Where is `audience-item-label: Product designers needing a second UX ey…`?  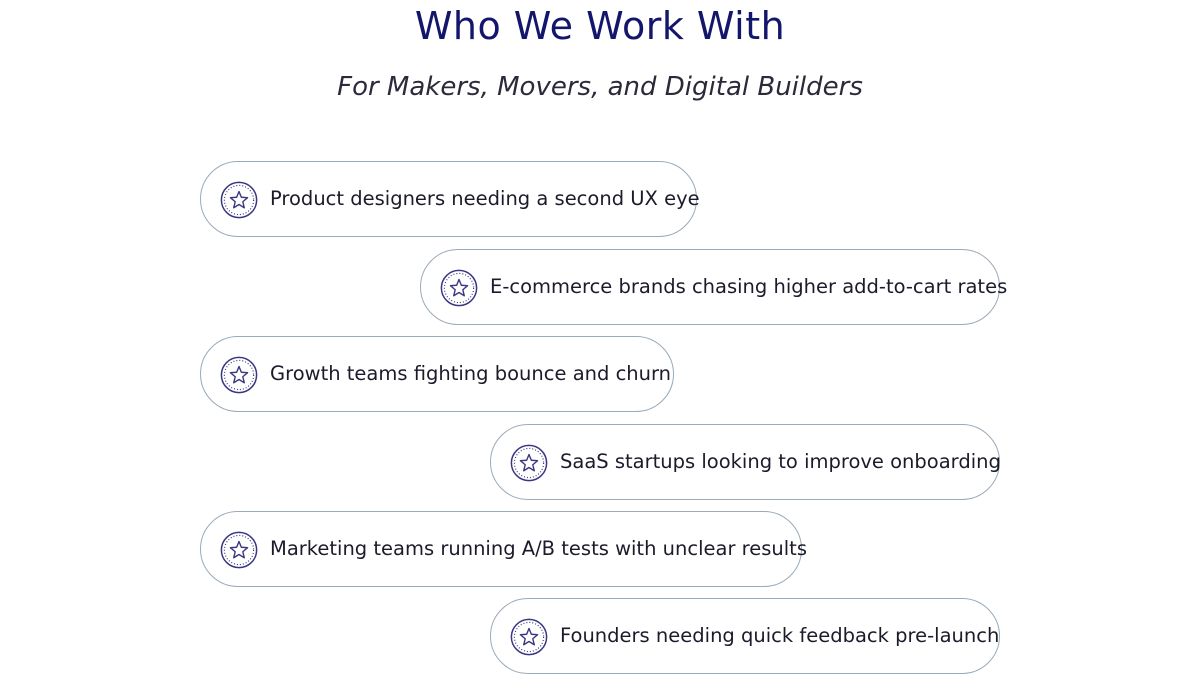 audience-item-label: Product designers needing a second UX ey… is located at coordinates (485, 198).